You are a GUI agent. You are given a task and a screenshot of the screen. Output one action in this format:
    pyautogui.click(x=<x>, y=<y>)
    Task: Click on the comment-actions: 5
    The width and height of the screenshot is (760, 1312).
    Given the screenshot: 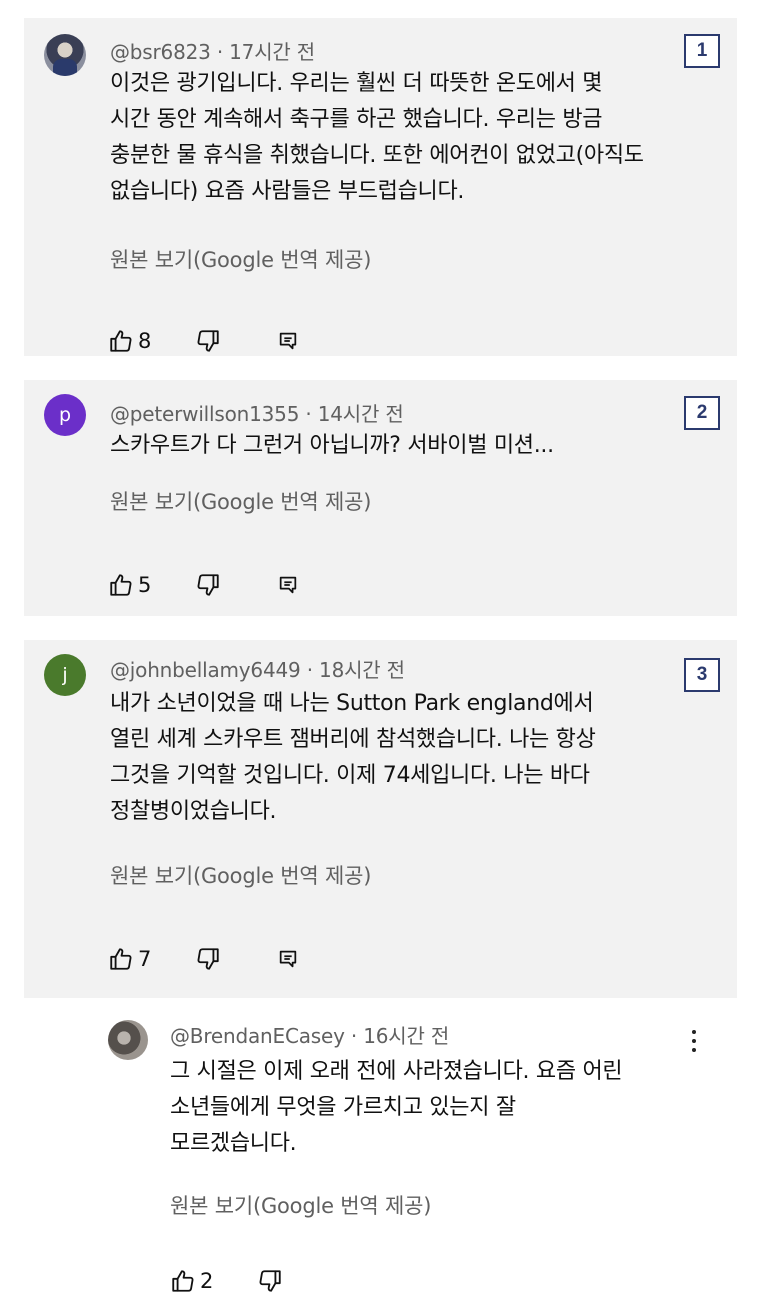 What is the action you would take?
    pyautogui.click(x=220, y=585)
    